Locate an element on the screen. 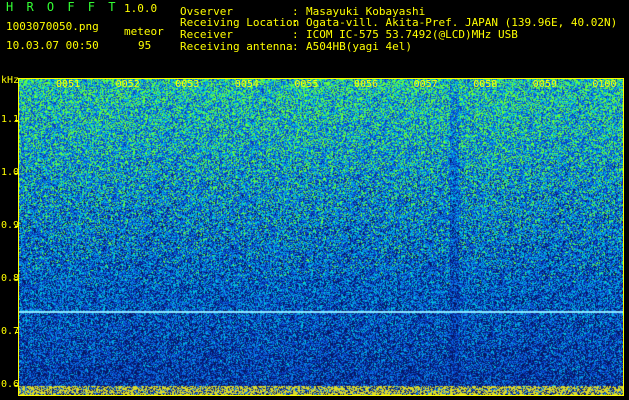 This screenshot has height=400, width=629. x-tick-label: 0052 is located at coordinates (127, 84).